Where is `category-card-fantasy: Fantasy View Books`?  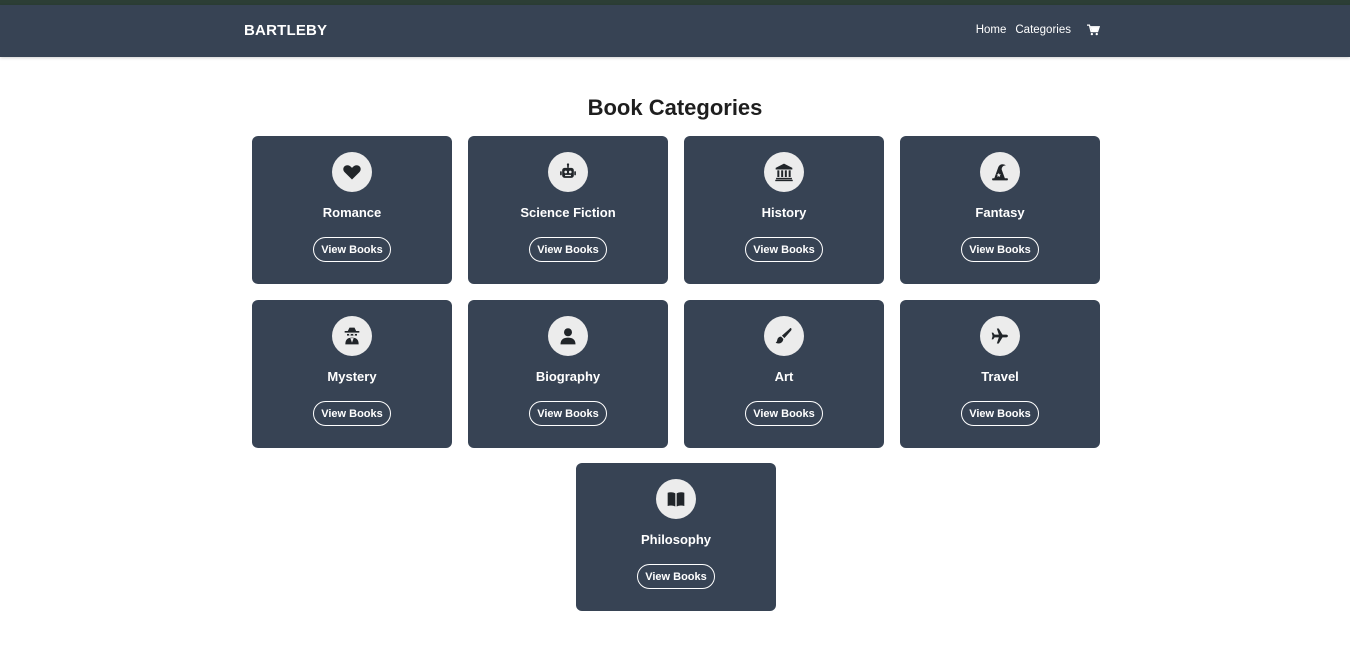
category-card-fantasy: Fantasy View Books is located at coordinates (1000, 210).